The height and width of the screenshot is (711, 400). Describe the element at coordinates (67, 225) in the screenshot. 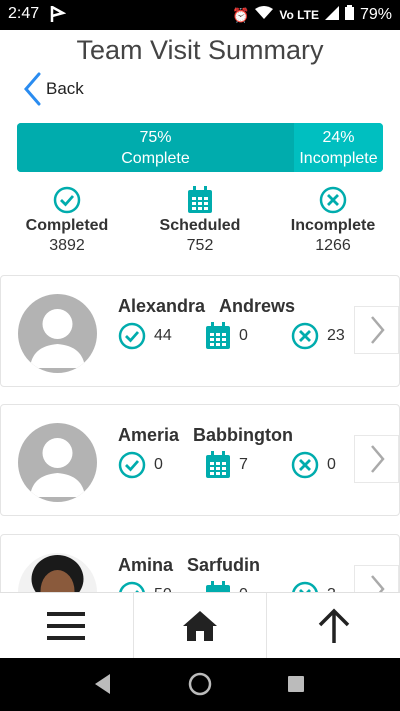

I see `stat-completed-label: Completed` at that location.